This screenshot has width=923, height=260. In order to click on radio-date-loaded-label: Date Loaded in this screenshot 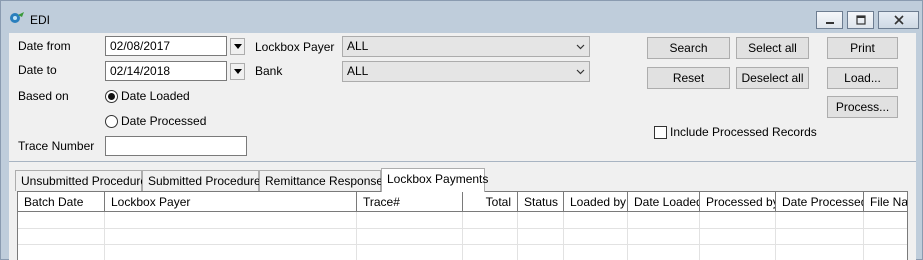, I will do `click(155, 96)`.